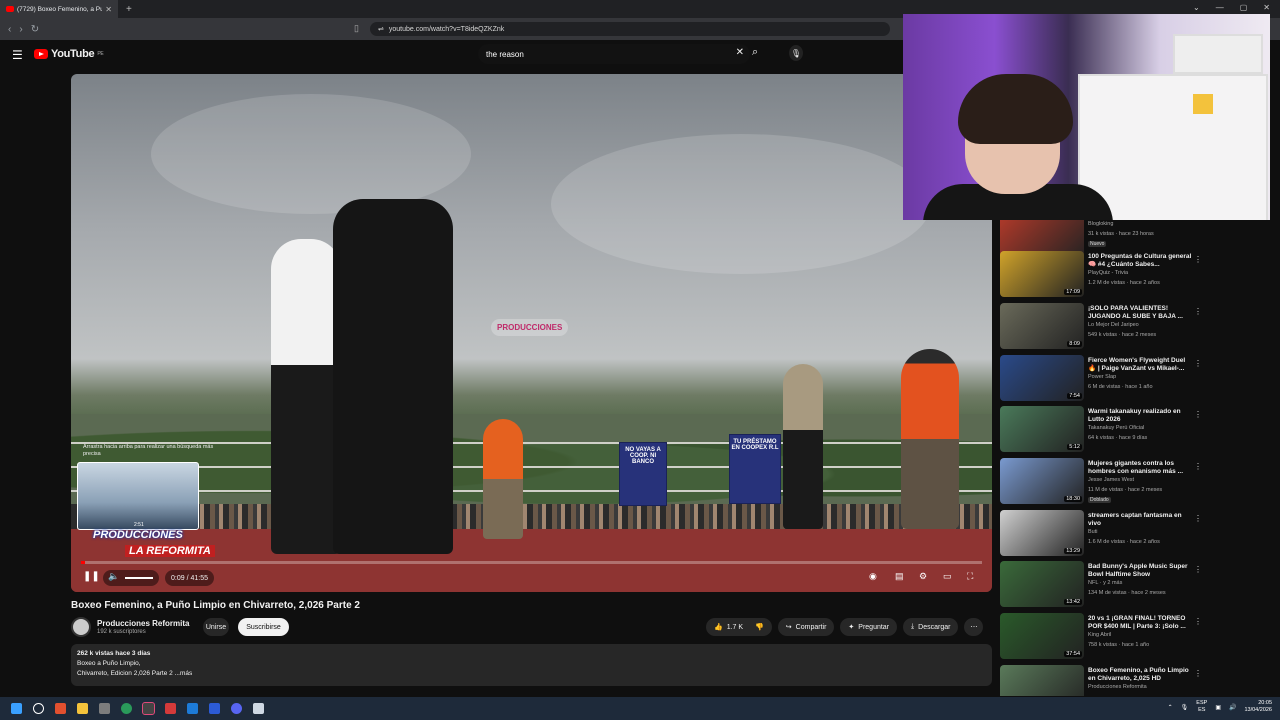 The image size is (1280, 720). What do you see at coordinates (1105, 583) in the screenshot?
I see `recommendation-channel: NFL · y 2 más` at bounding box center [1105, 583].